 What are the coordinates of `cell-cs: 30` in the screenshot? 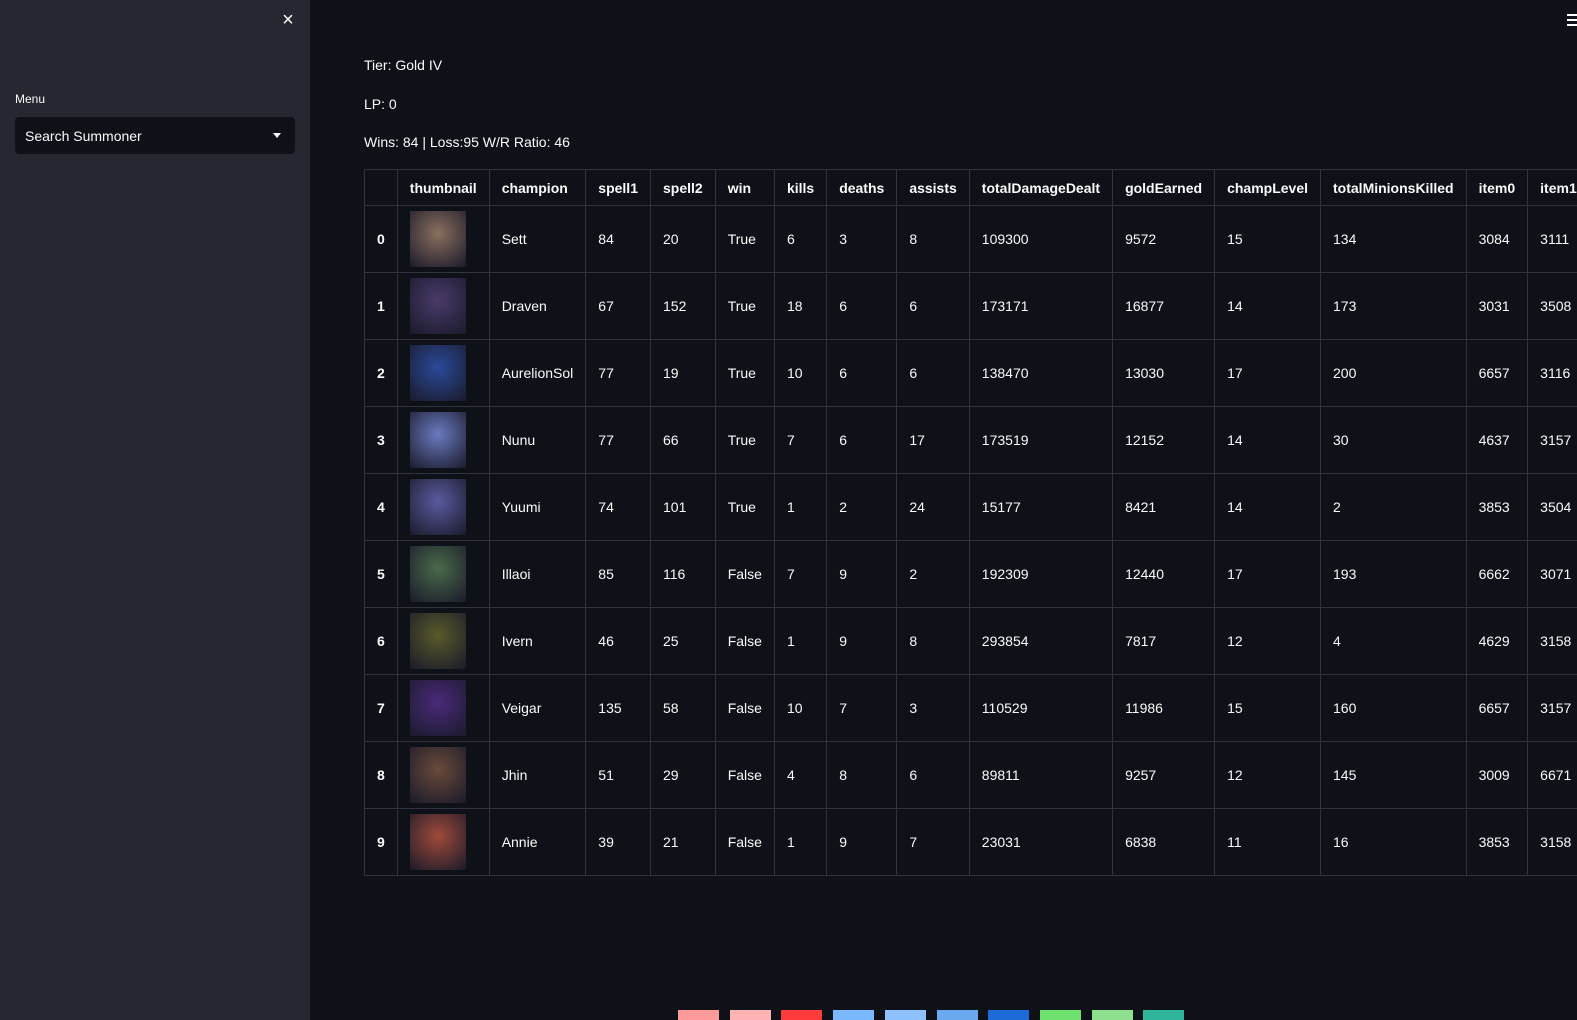 It's located at (1393, 440).